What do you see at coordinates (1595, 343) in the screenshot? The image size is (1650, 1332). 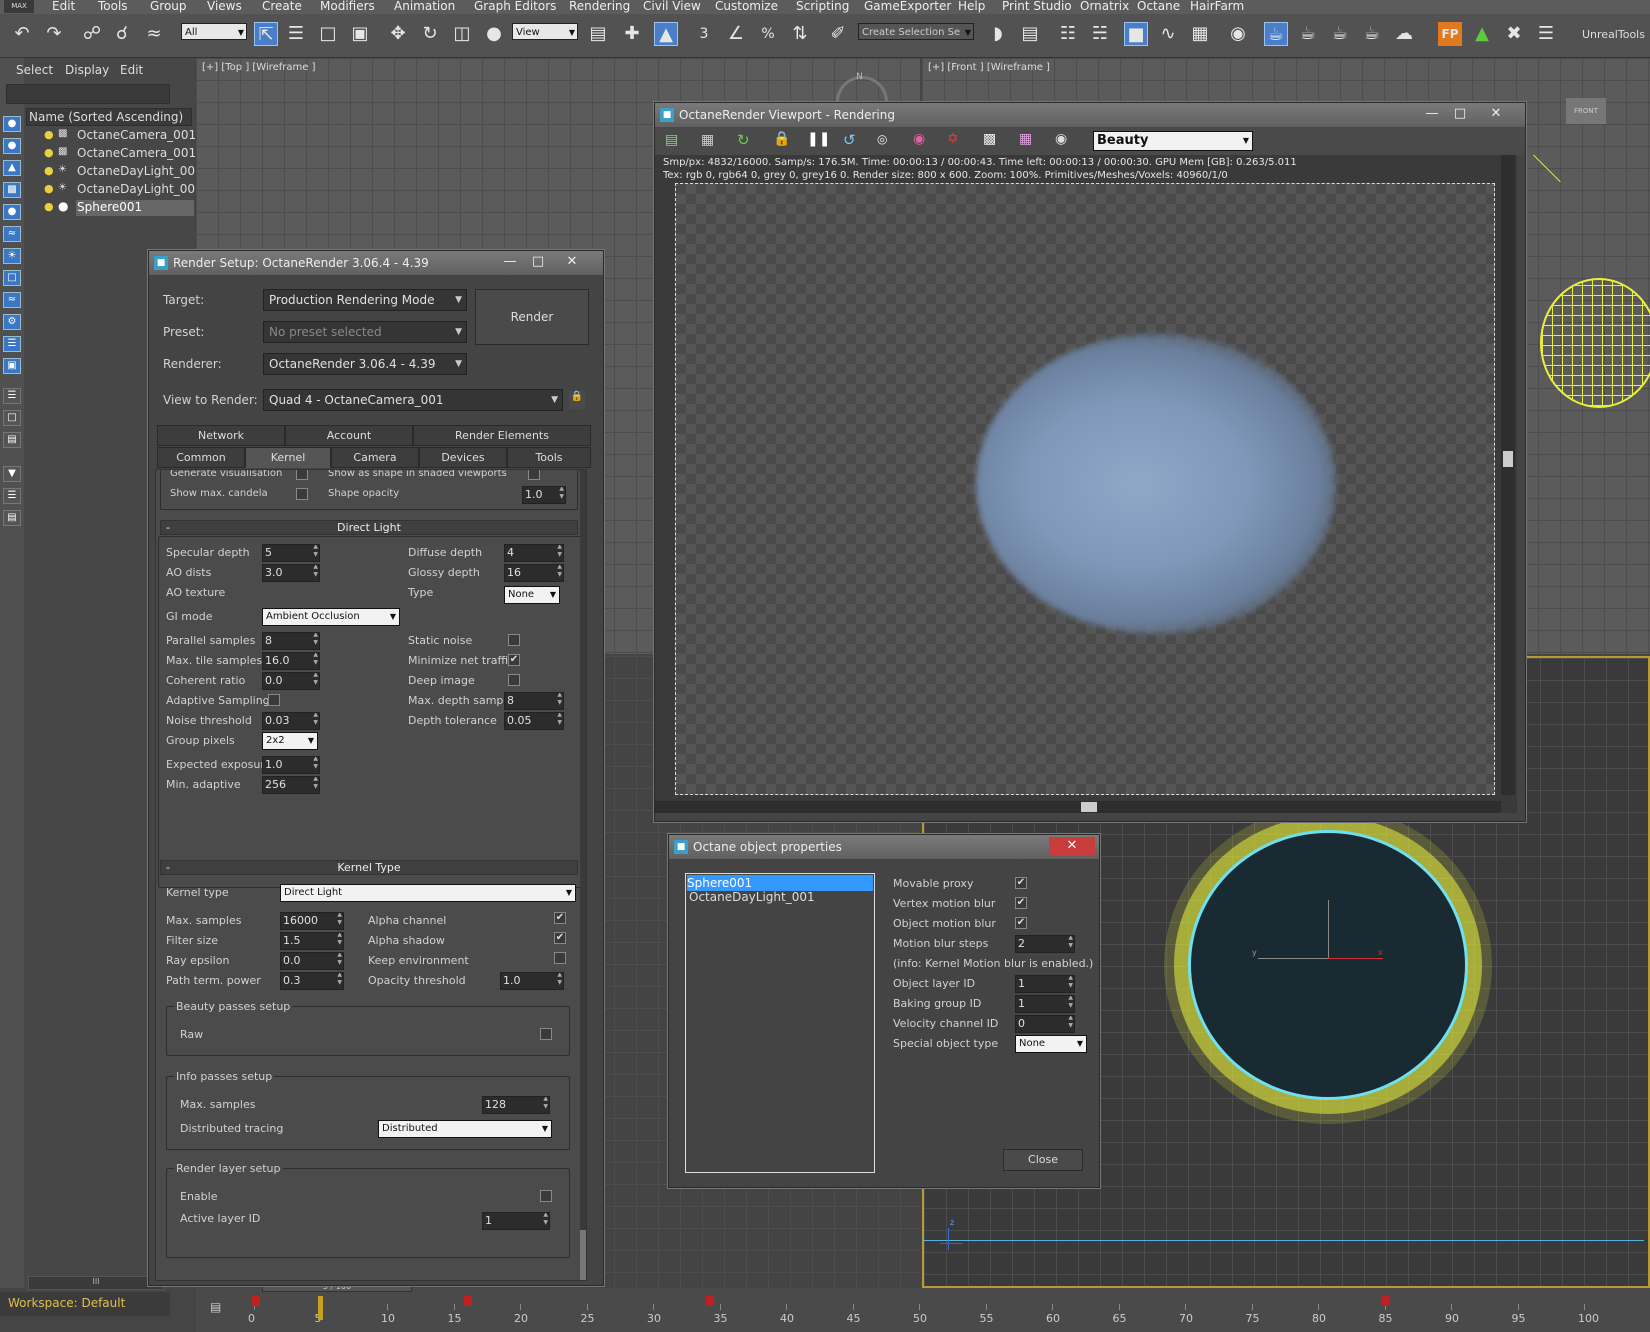 I see `front-sphere-wireframe` at bounding box center [1595, 343].